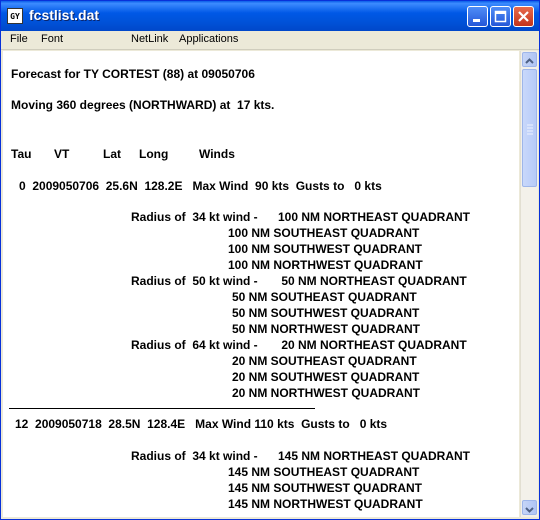 The width and height of the screenshot is (540, 520). I want to click on arrow-up-icon, so click(529, 61).